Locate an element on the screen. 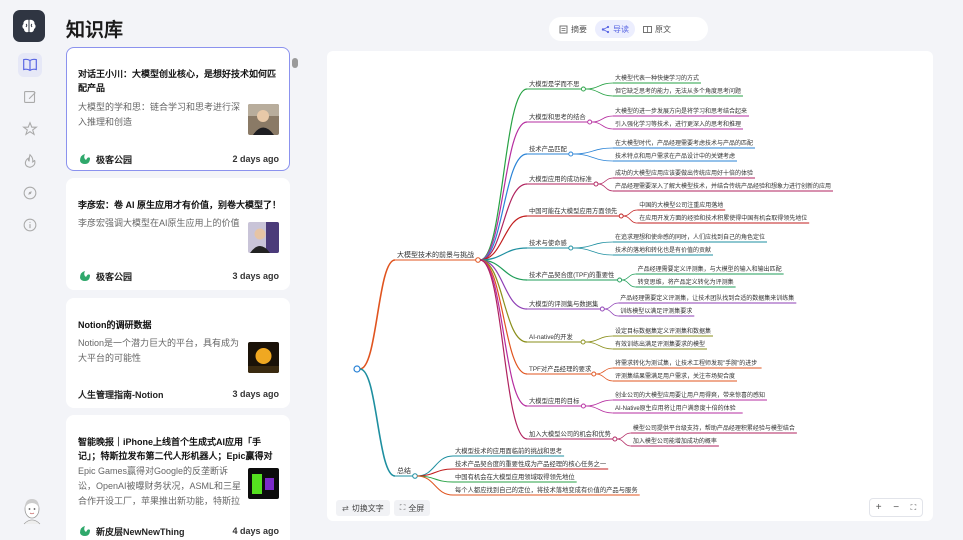 This screenshot has width=963, height=540. article-source: 人生管理指南-Notion is located at coordinates (121, 394).